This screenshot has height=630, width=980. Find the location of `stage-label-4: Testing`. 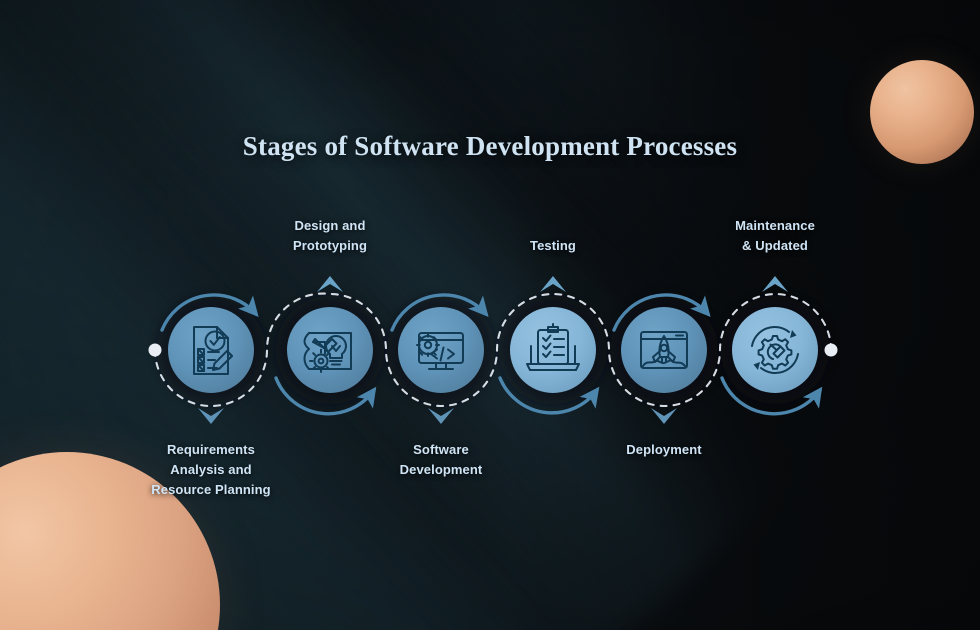

stage-label-4: Testing is located at coordinates (553, 245).